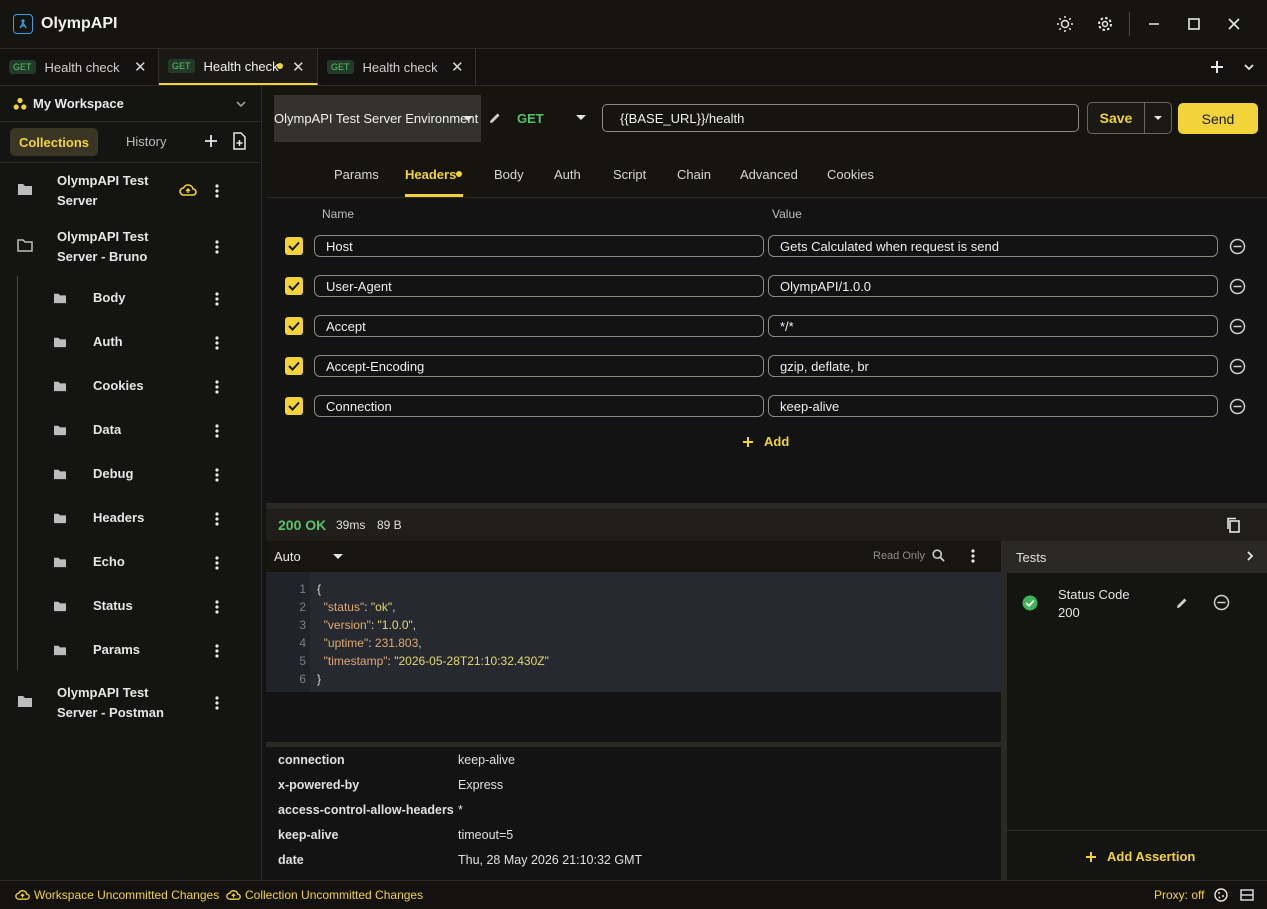 Image resolution: width=1267 pixels, height=909 pixels. What do you see at coordinates (1234, 24) in the screenshot?
I see `close-window-icon` at bounding box center [1234, 24].